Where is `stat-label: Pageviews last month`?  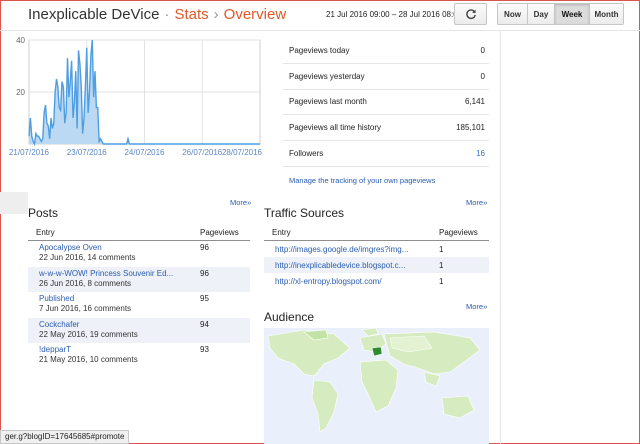
stat-label: Pageviews last month is located at coordinates (328, 102).